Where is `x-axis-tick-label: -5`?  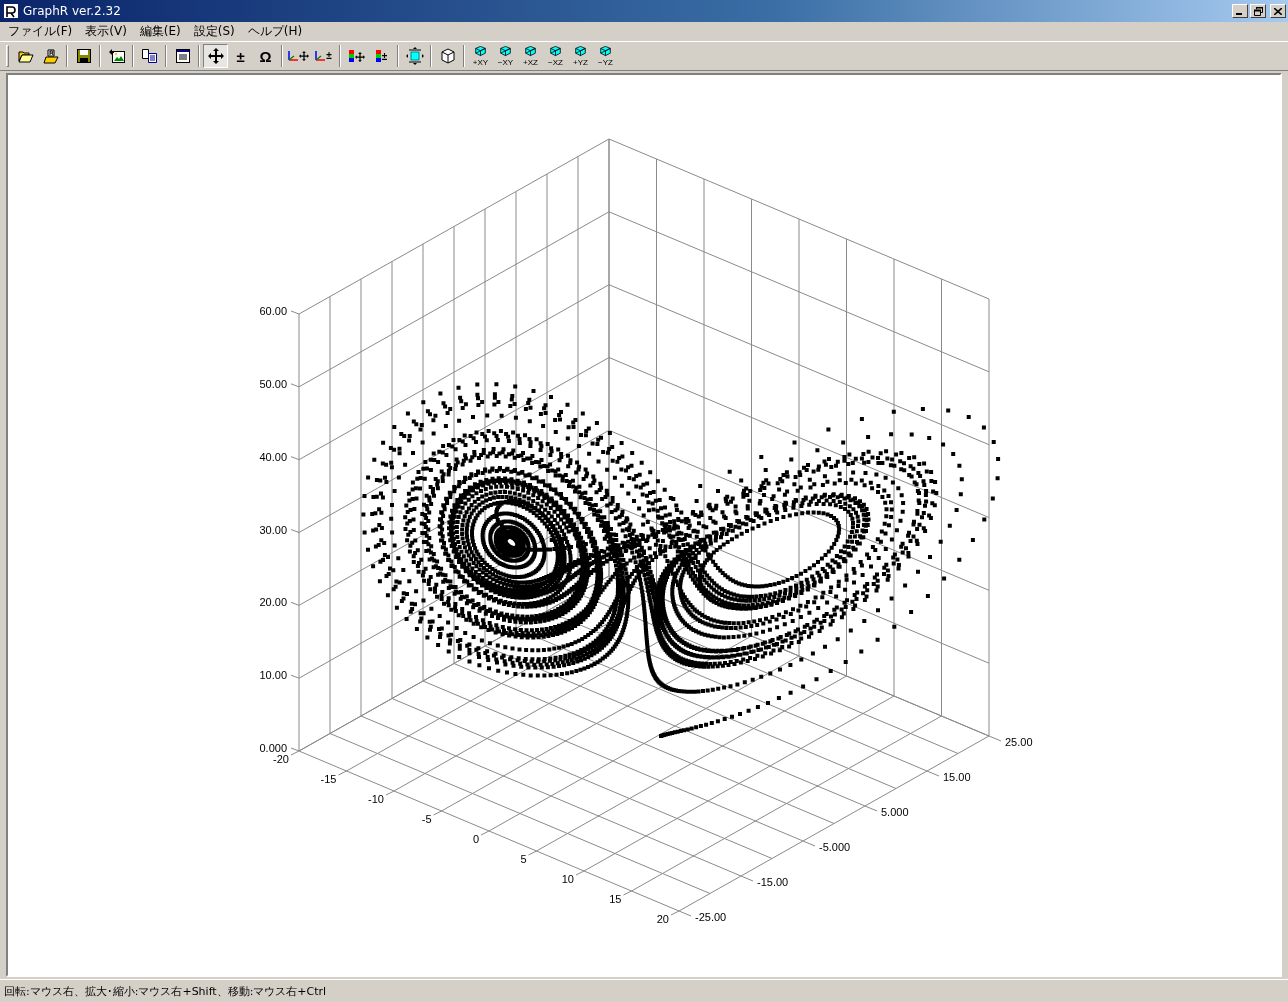 x-axis-tick-label: -5 is located at coordinates (426, 819).